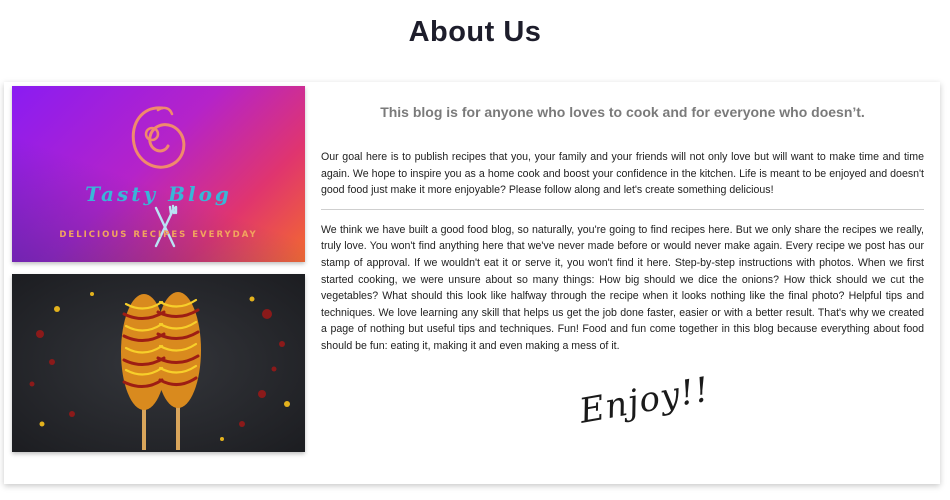  I want to click on content-divider, so click(622, 209).